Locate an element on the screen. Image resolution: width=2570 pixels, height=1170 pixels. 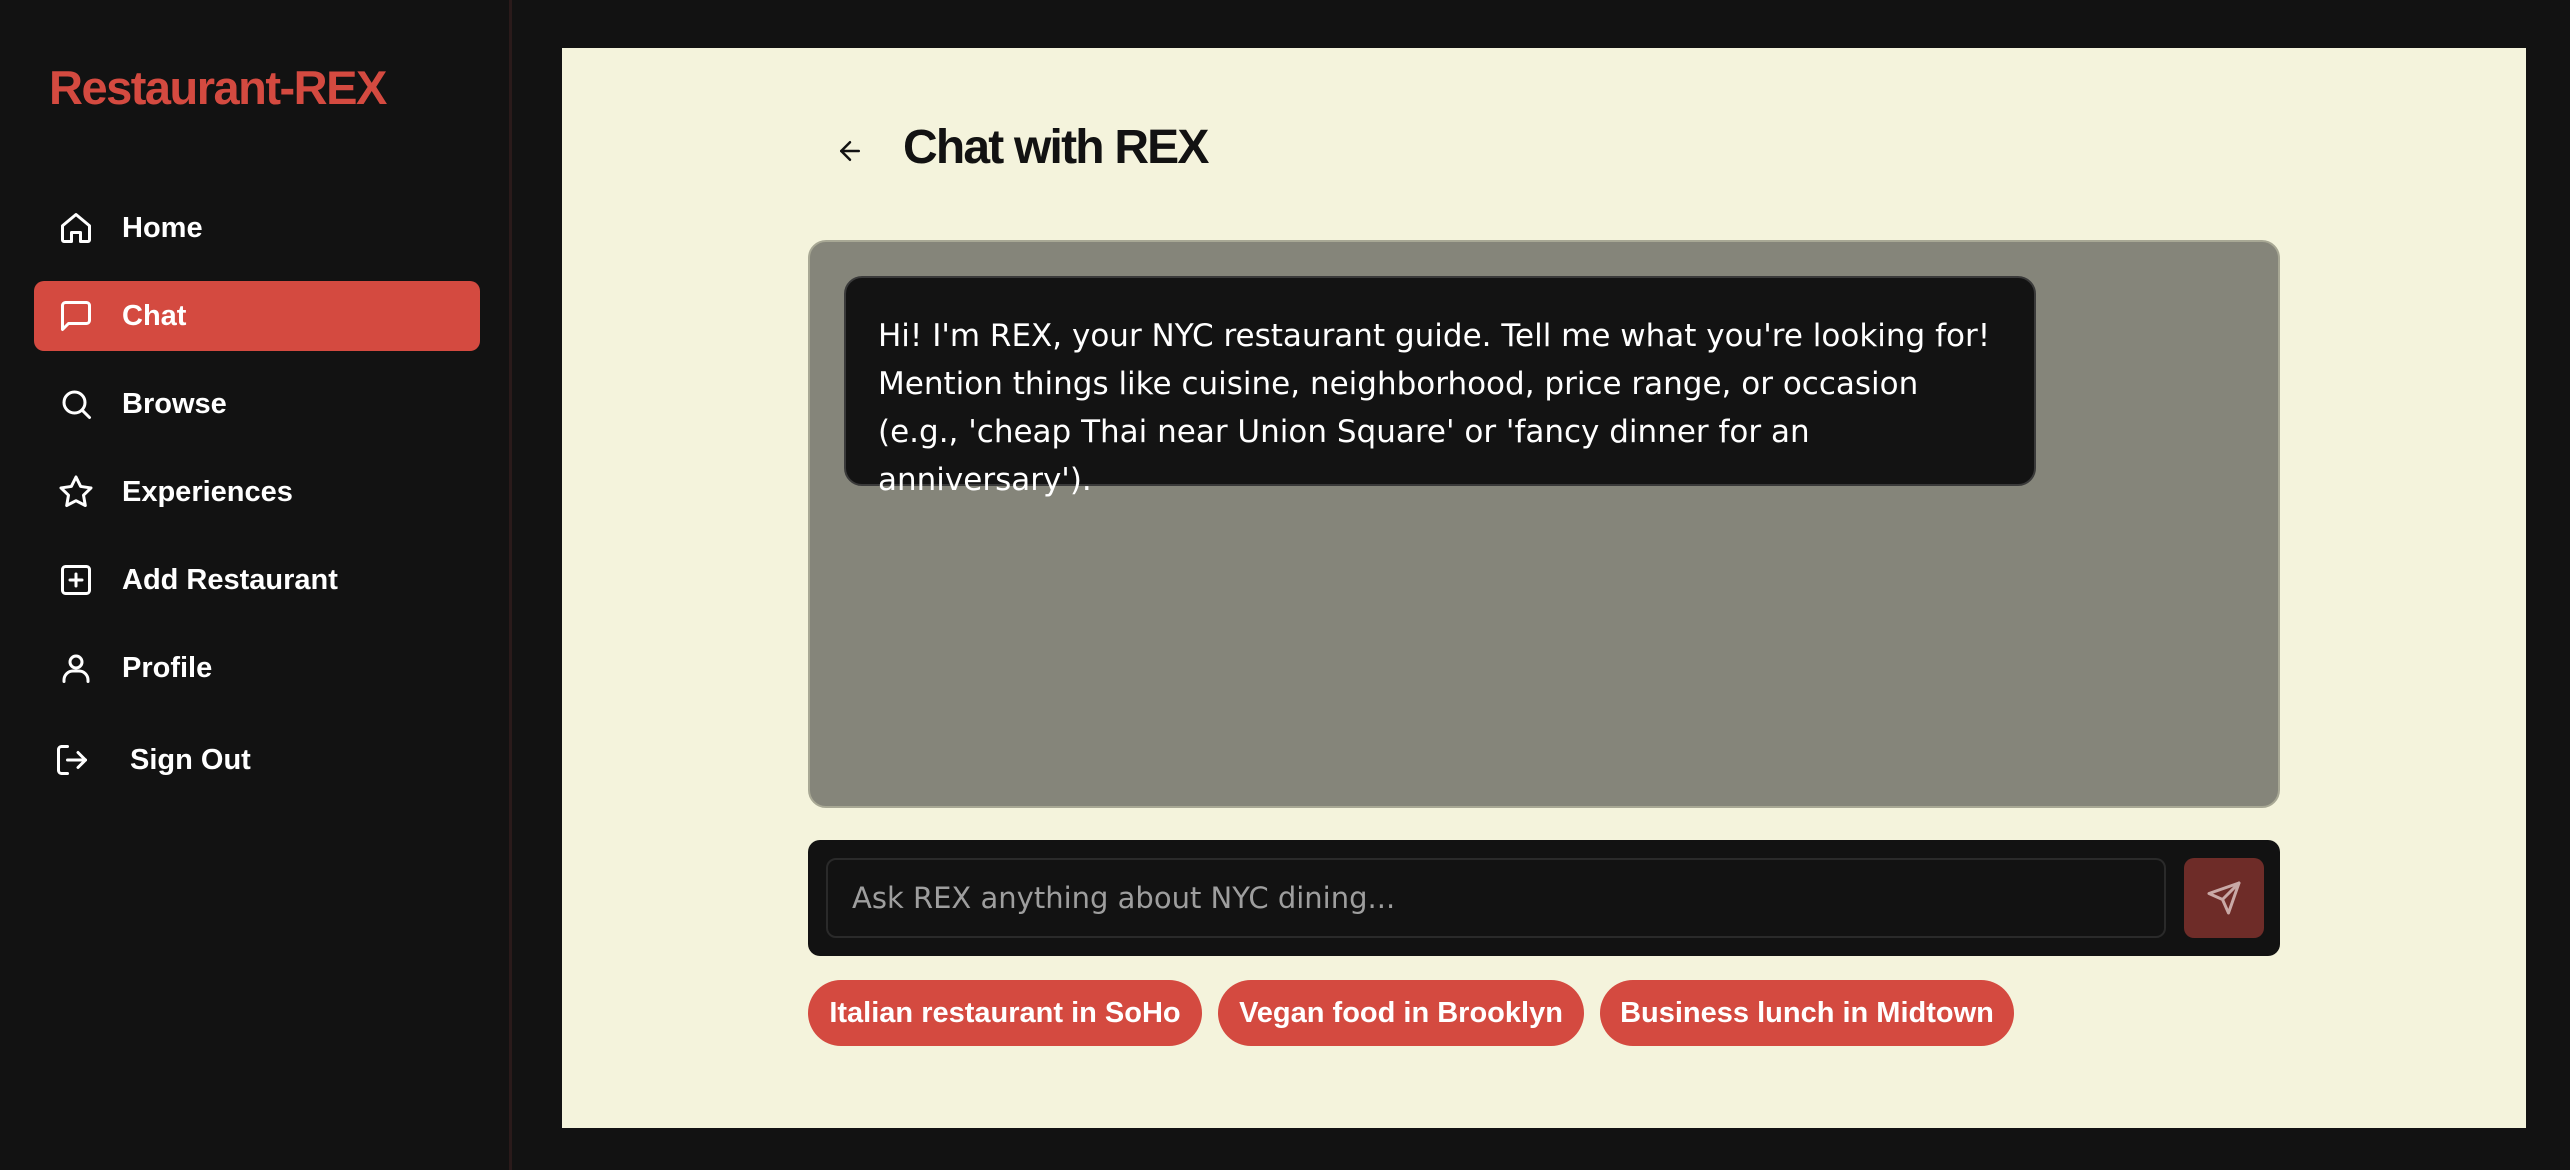
star-icon is located at coordinates (76, 492).